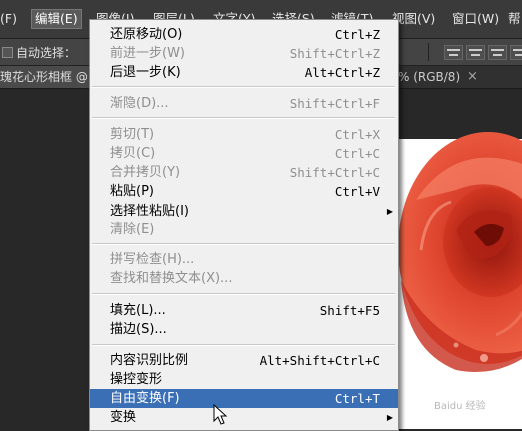 The width and height of the screenshot is (522, 431). Describe the element at coordinates (244, 153) in the screenshot. I see `menu-item-copy: 拷贝(C) Ctrl+C` at that location.